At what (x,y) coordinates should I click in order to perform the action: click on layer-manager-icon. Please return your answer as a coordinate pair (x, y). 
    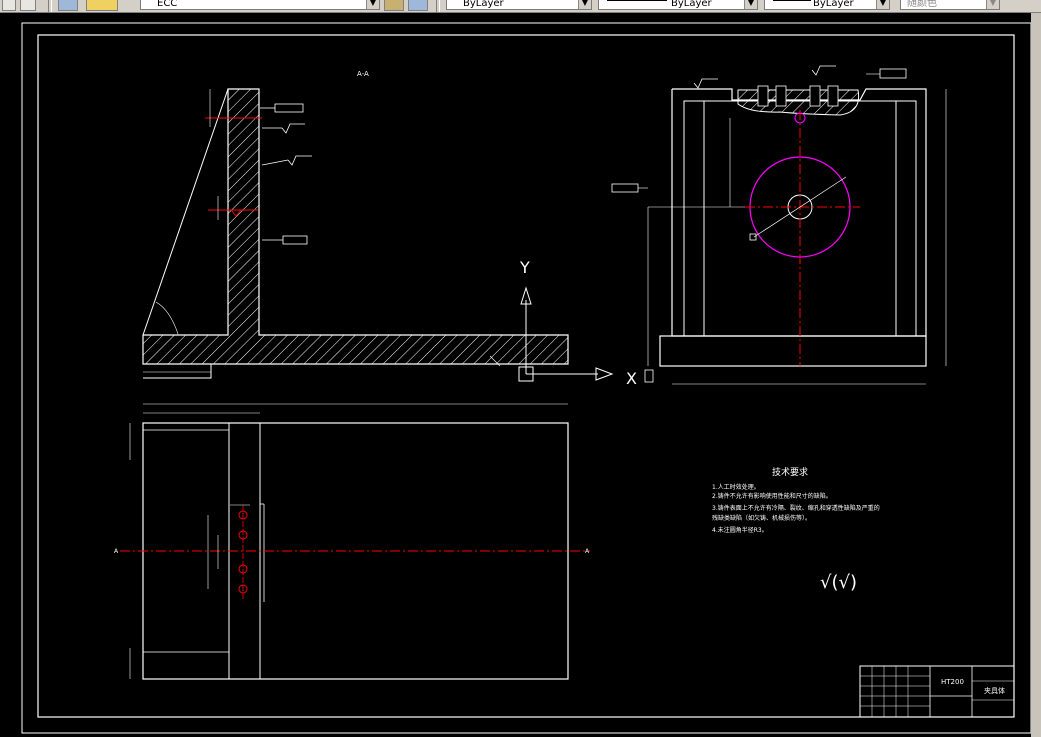
    Looking at the image, I should click on (68, 5).